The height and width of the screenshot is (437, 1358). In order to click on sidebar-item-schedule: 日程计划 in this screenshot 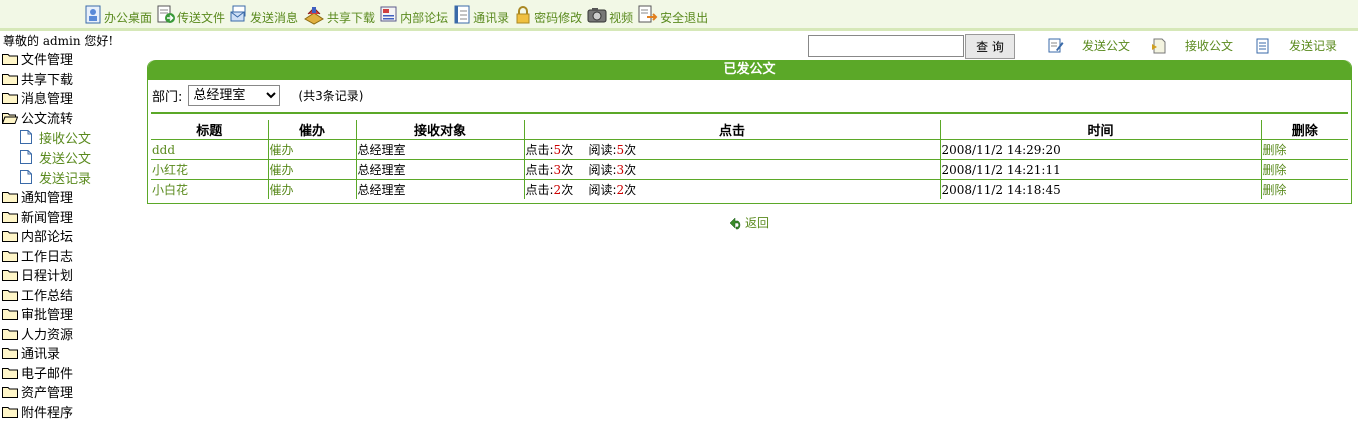, I will do `click(70, 275)`.